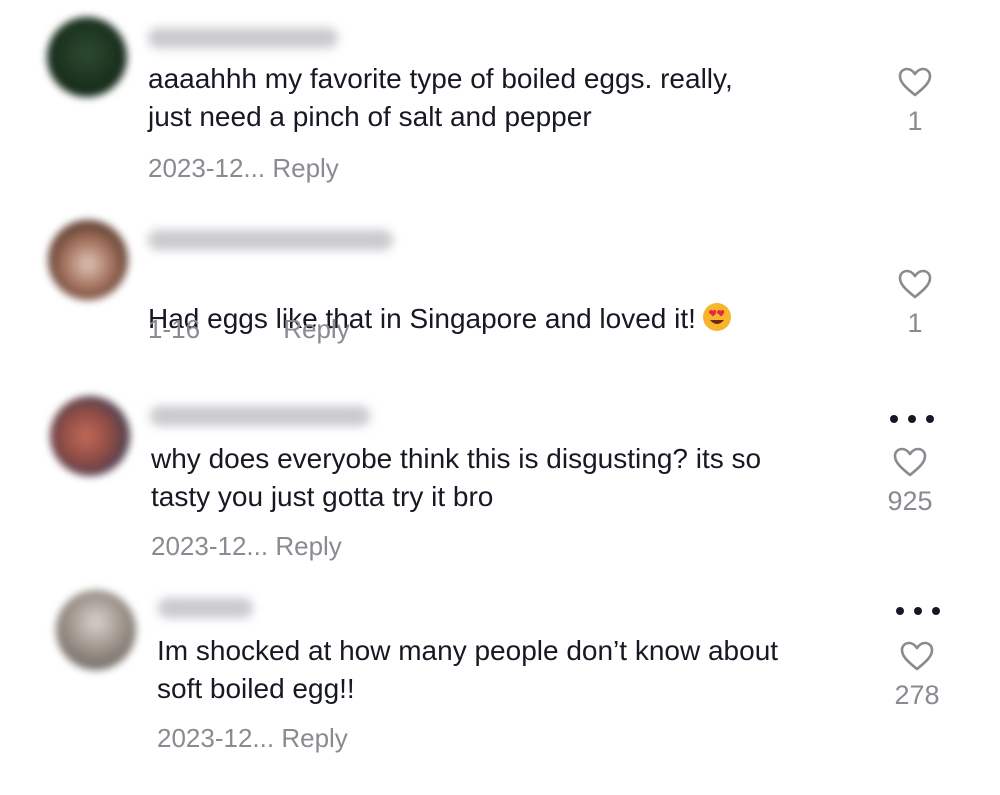  Describe the element at coordinates (910, 501) in the screenshot. I see `like-count: 925` at that location.